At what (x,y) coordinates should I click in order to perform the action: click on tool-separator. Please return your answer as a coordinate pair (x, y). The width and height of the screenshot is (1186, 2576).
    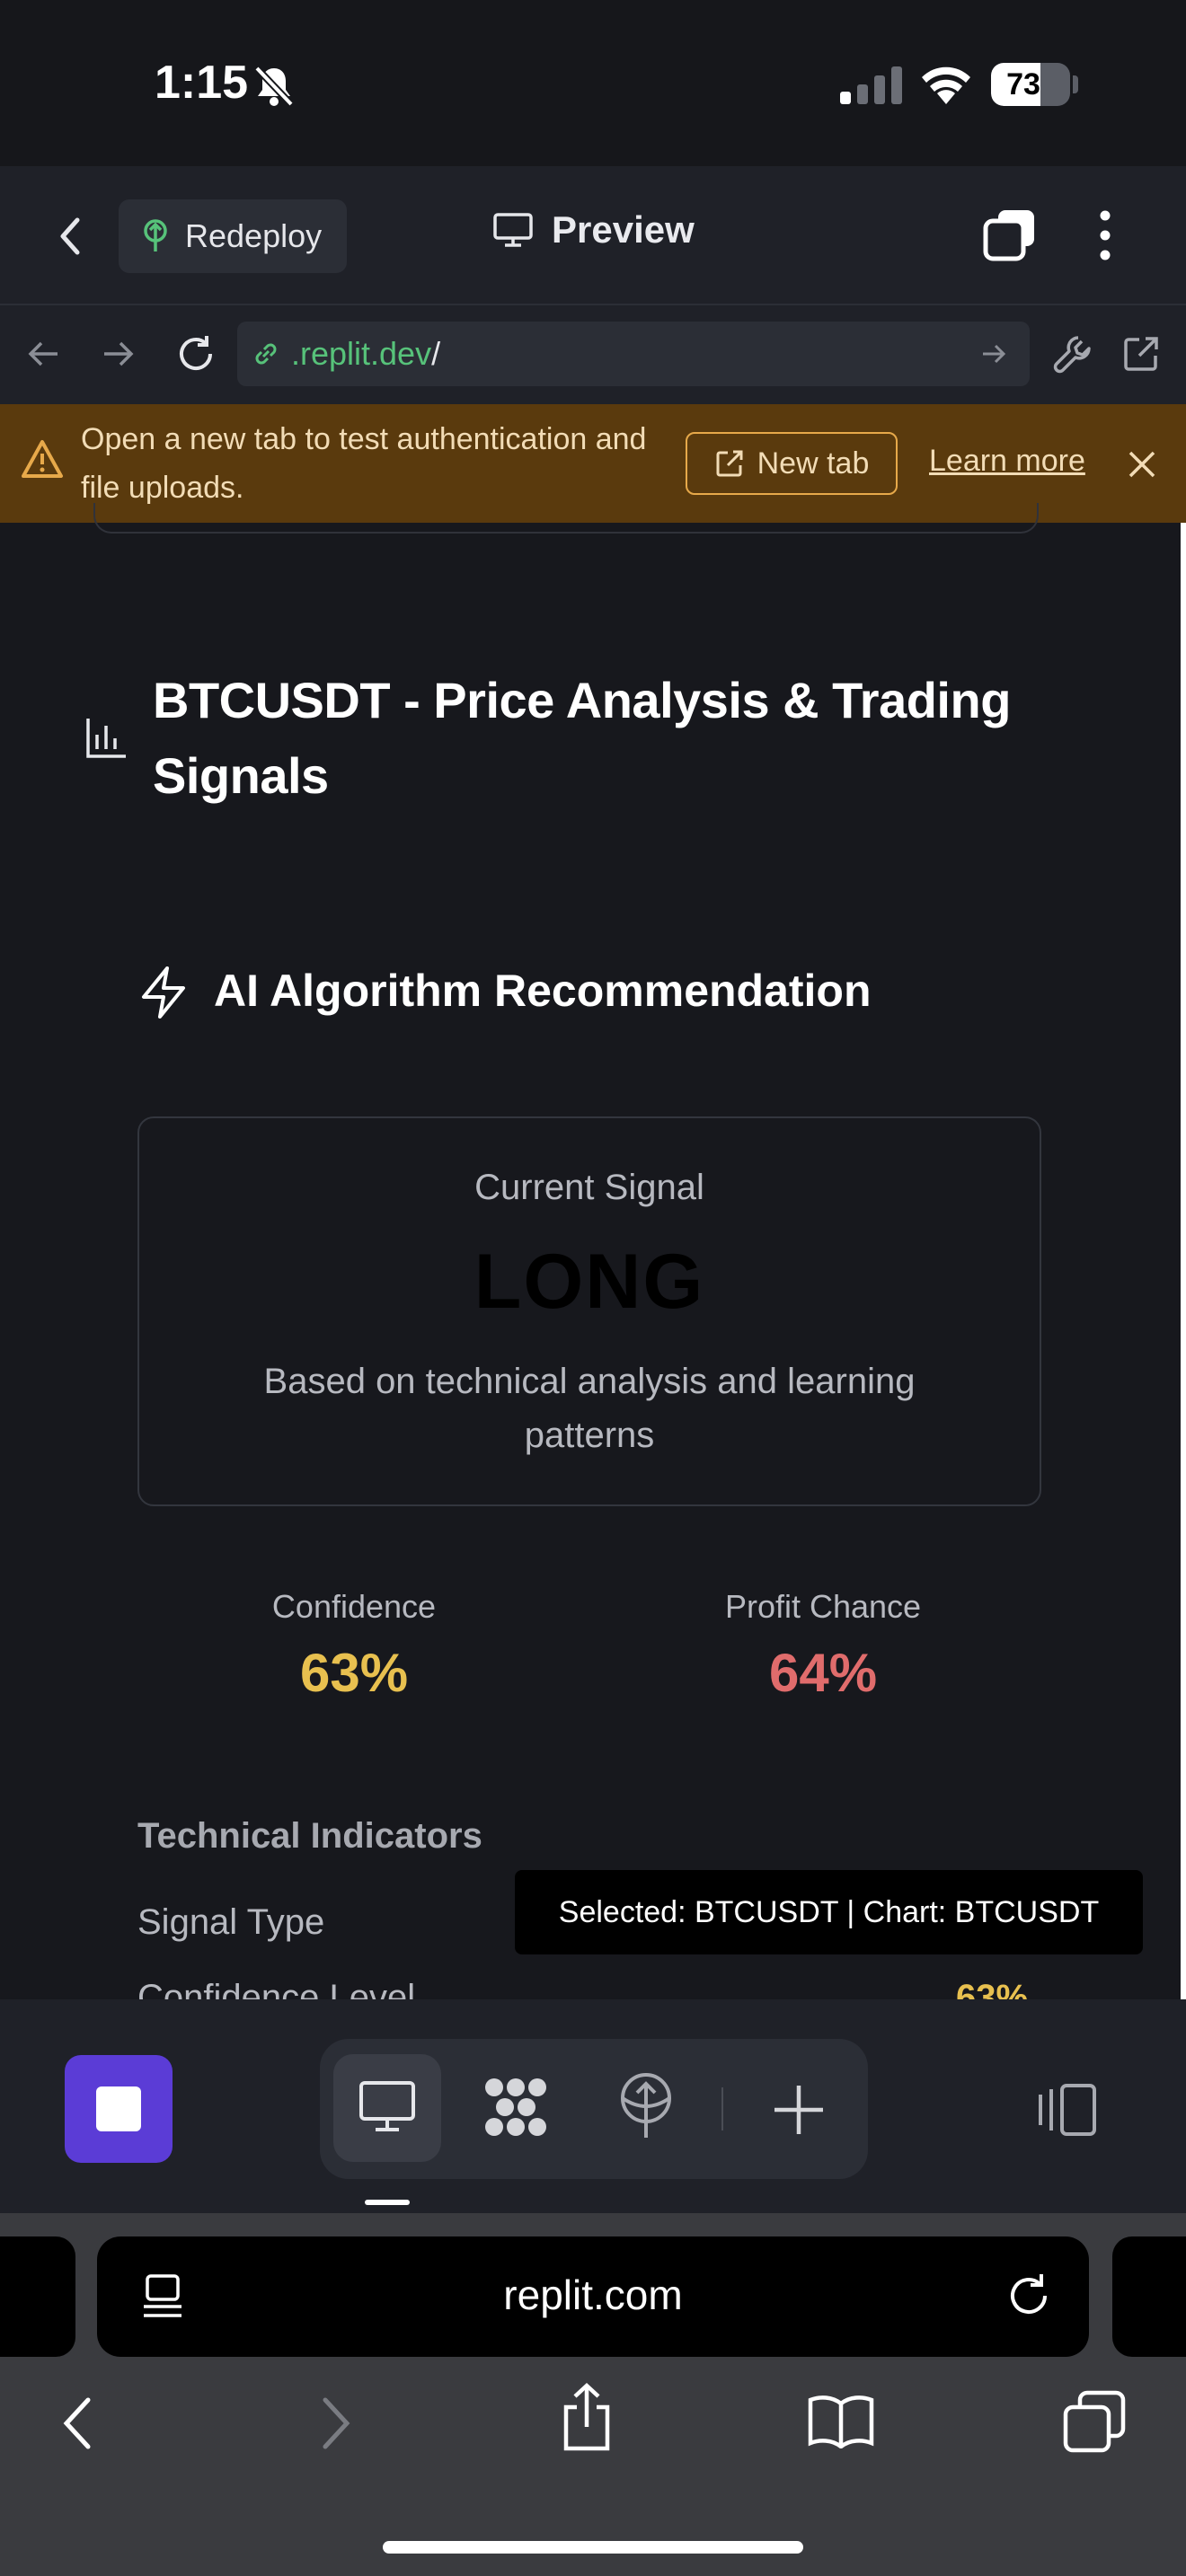
    Looking at the image, I should click on (722, 2108).